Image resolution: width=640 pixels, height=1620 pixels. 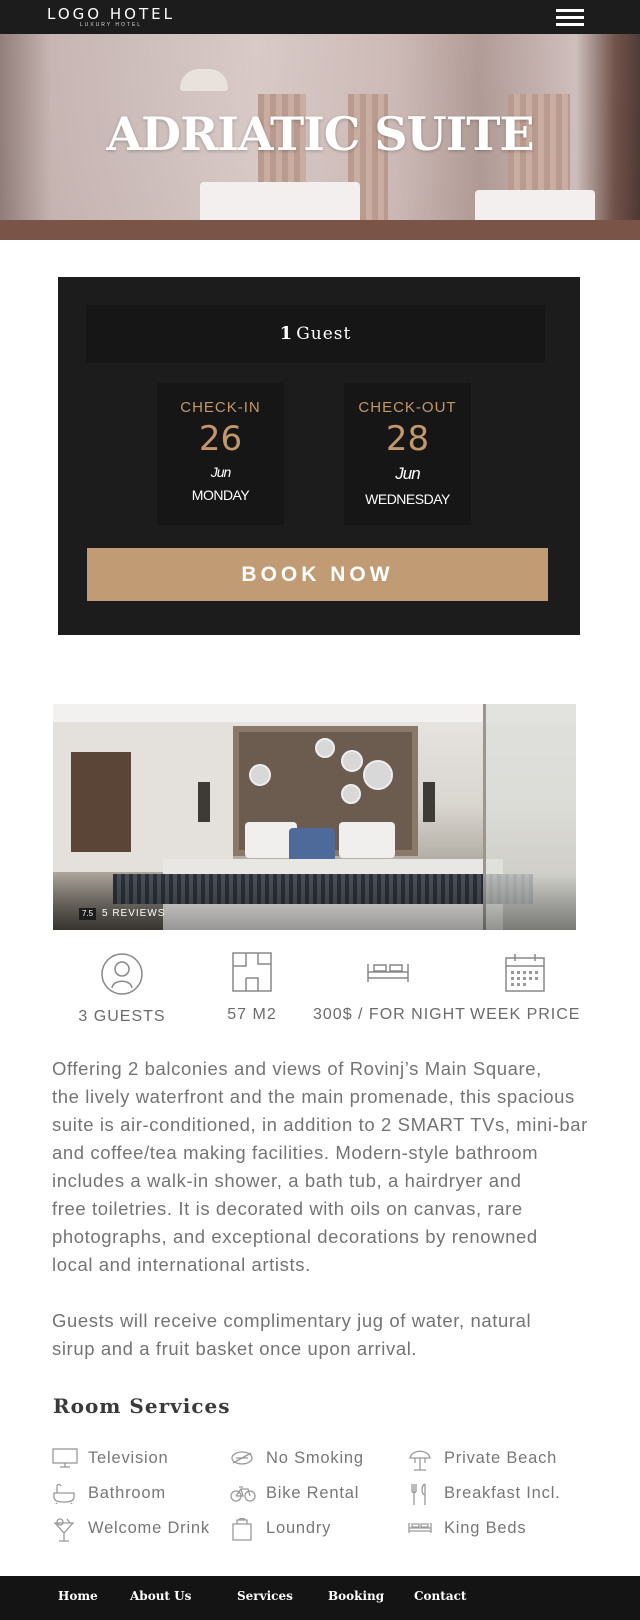 I want to click on cocktail-icon, so click(x=64, y=1530).